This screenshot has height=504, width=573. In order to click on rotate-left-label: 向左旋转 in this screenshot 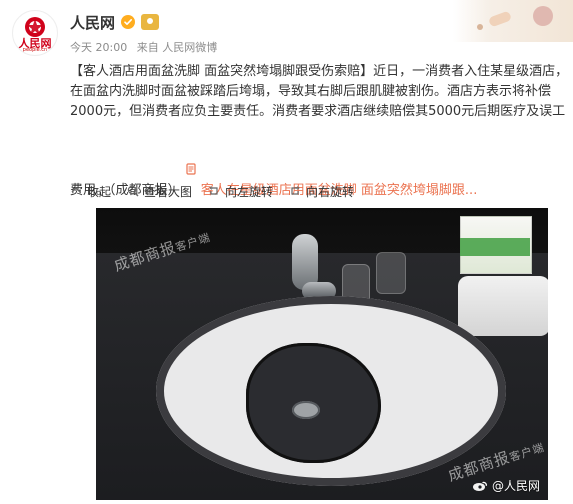, I will do `click(249, 191)`.